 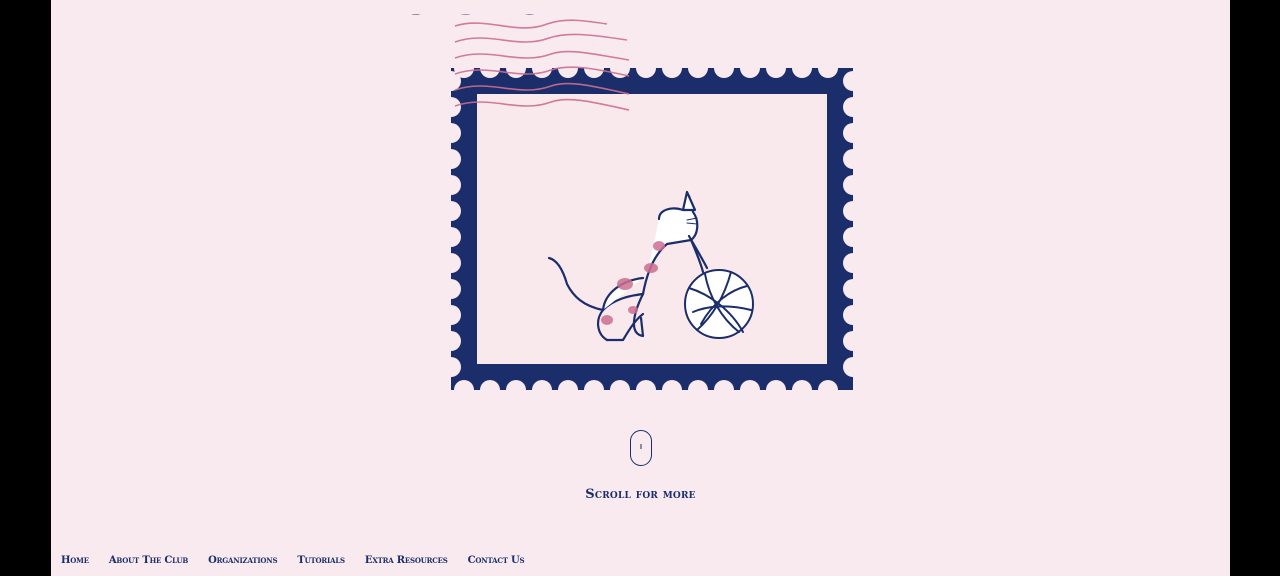 What do you see at coordinates (496, 560) in the screenshot?
I see `nav-item-contact-us: Contact Us` at bounding box center [496, 560].